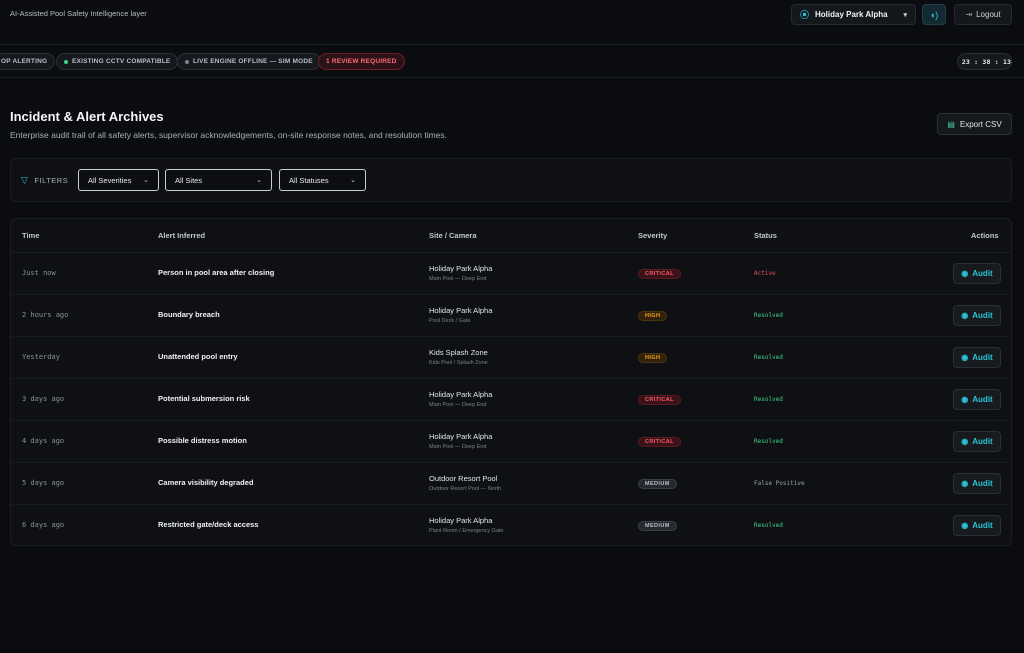 This screenshot has width=1024, height=653. What do you see at coordinates (208, 524) in the screenshot?
I see `row-alert: Restricted gate/deck access` at bounding box center [208, 524].